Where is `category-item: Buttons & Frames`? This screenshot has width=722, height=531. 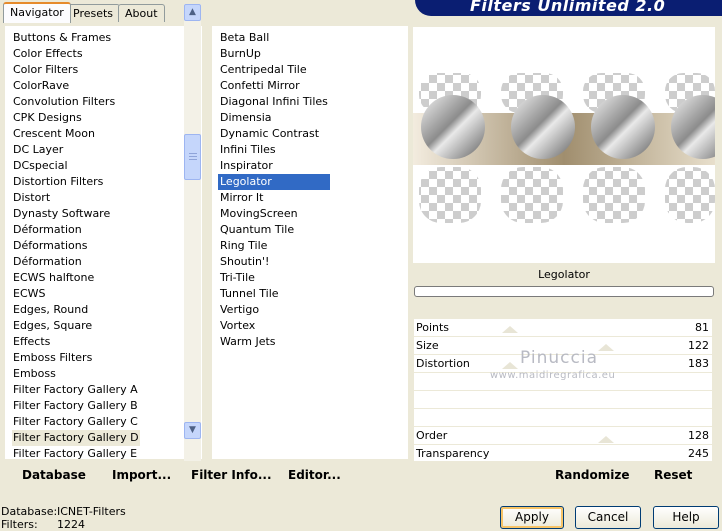
category-item: Buttons & Frames is located at coordinates (76, 38).